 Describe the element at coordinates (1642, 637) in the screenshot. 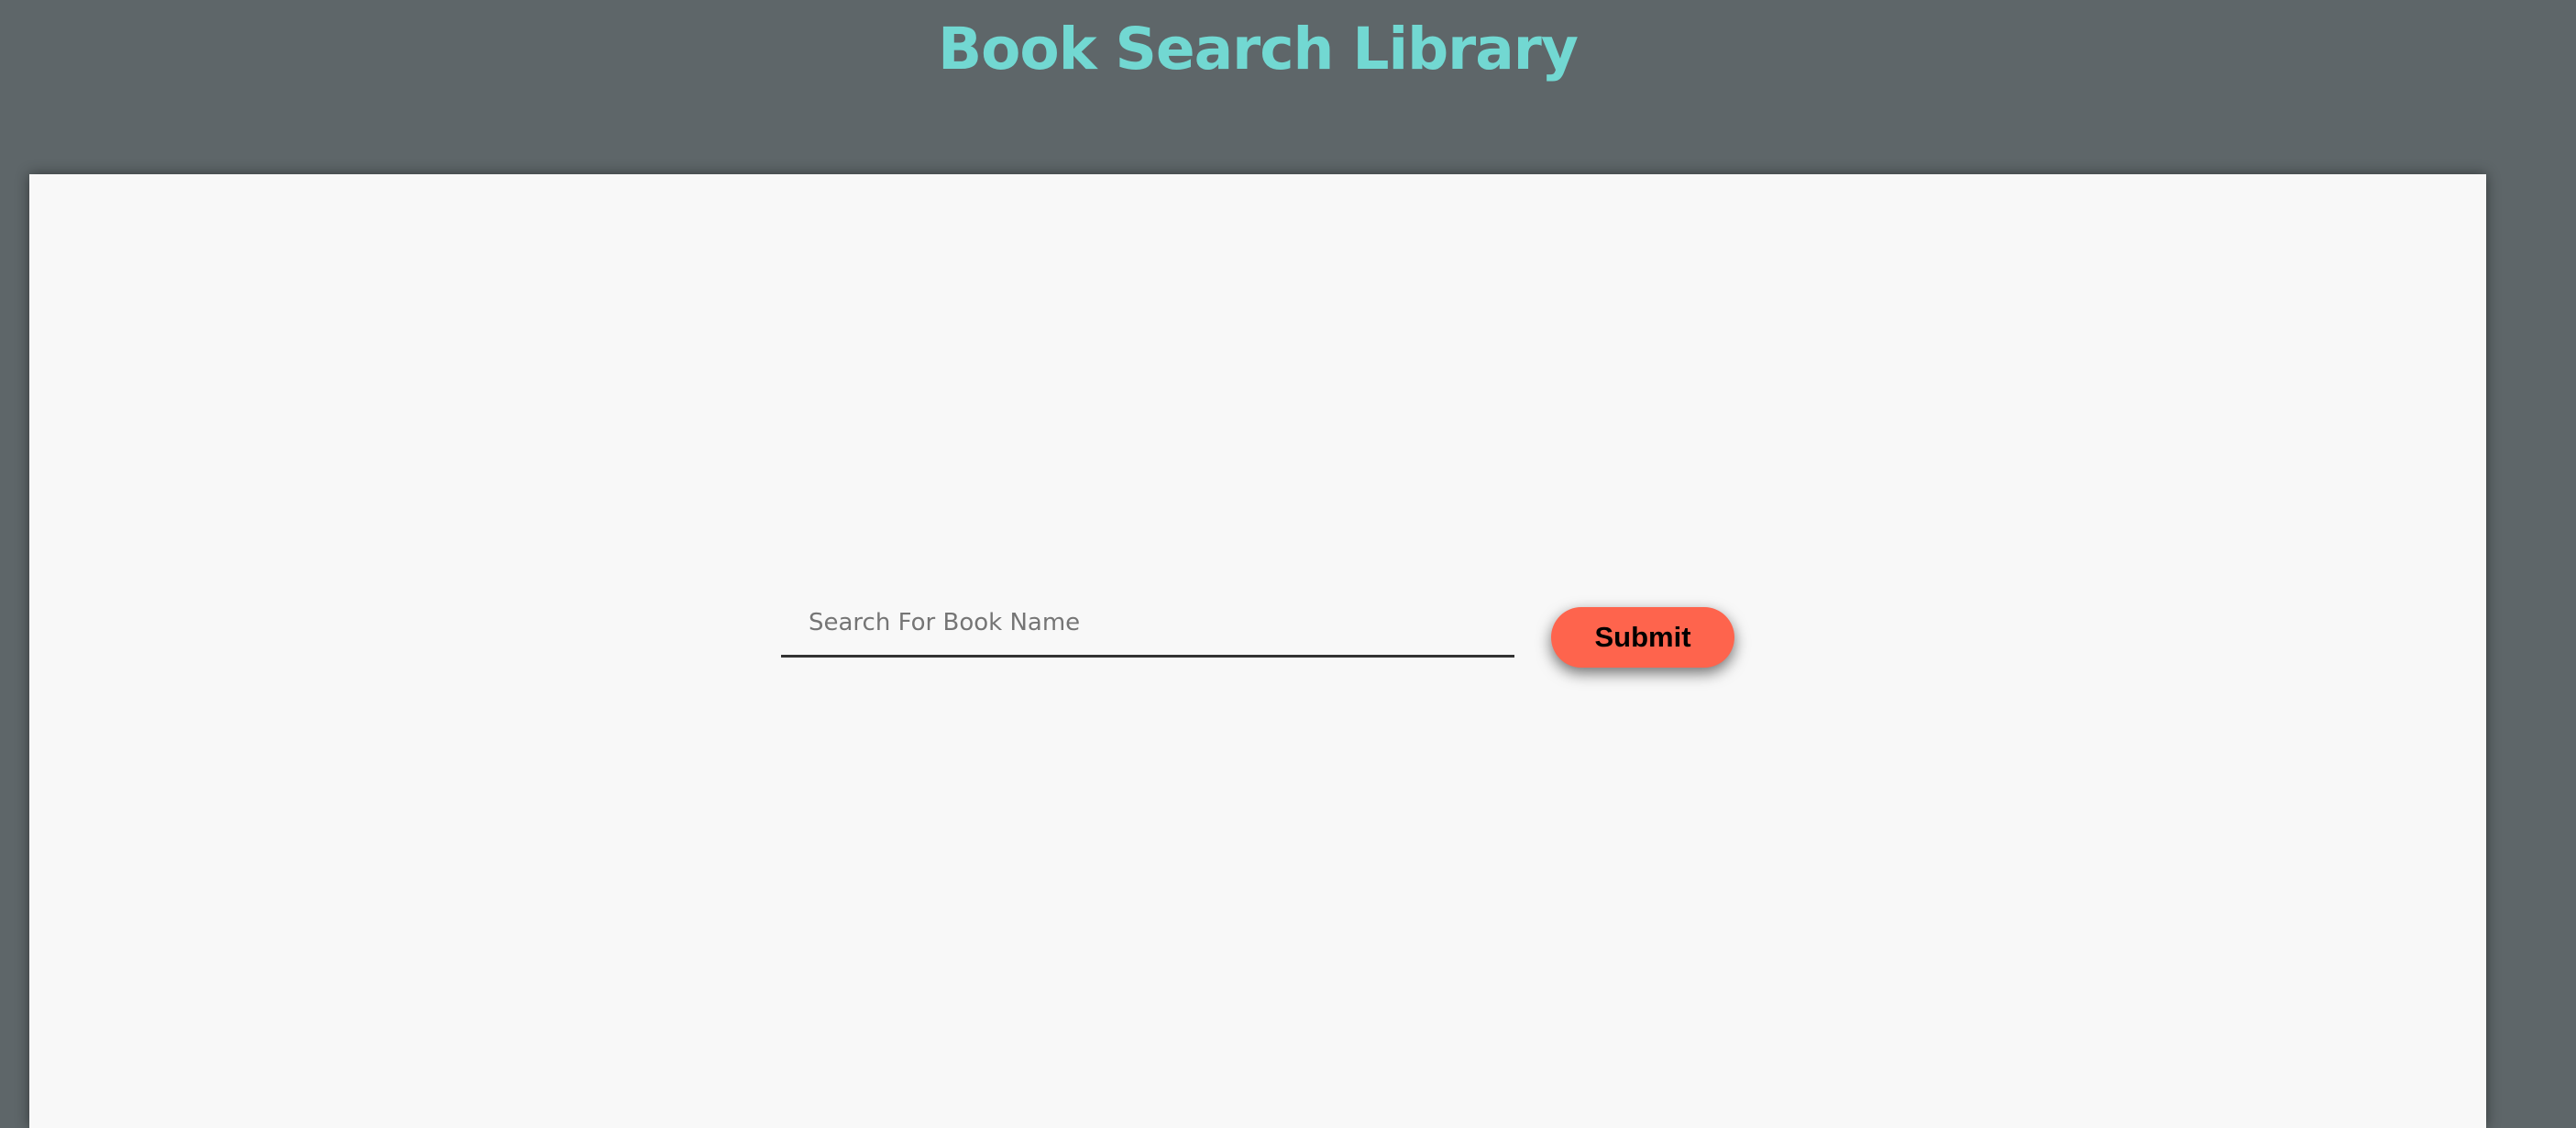

I see `submit-button: Submit` at that location.